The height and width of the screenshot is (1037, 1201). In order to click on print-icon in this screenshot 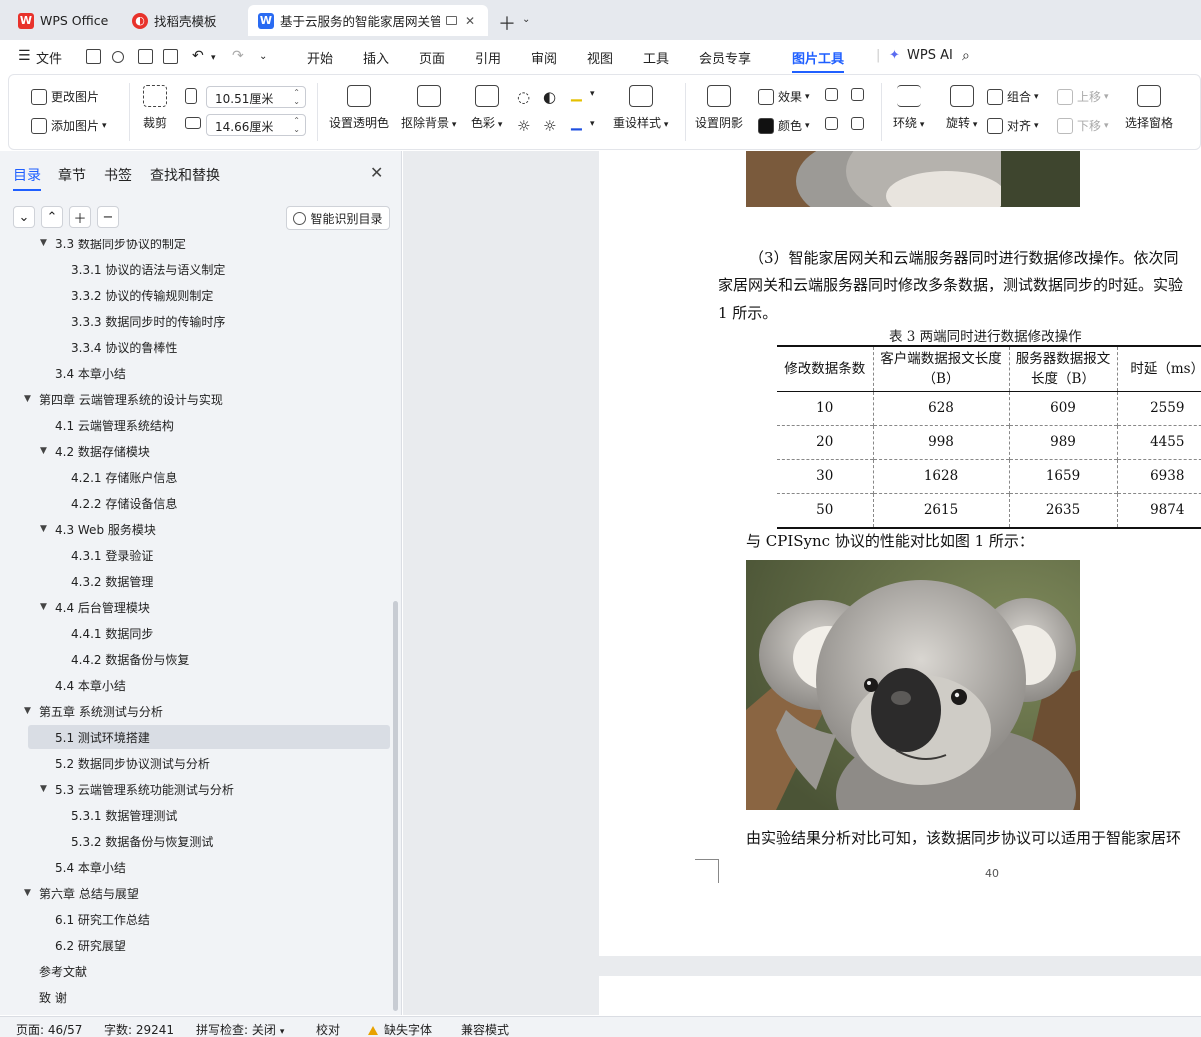, I will do `click(145, 56)`.